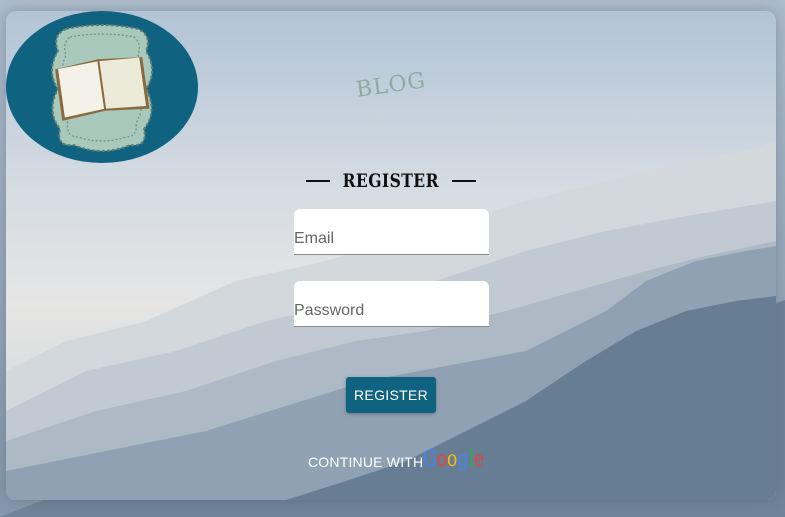 This screenshot has width=785, height=517. I want to click on google-signin: CONTINUE WITH G o o g l e, so click(405, 459).